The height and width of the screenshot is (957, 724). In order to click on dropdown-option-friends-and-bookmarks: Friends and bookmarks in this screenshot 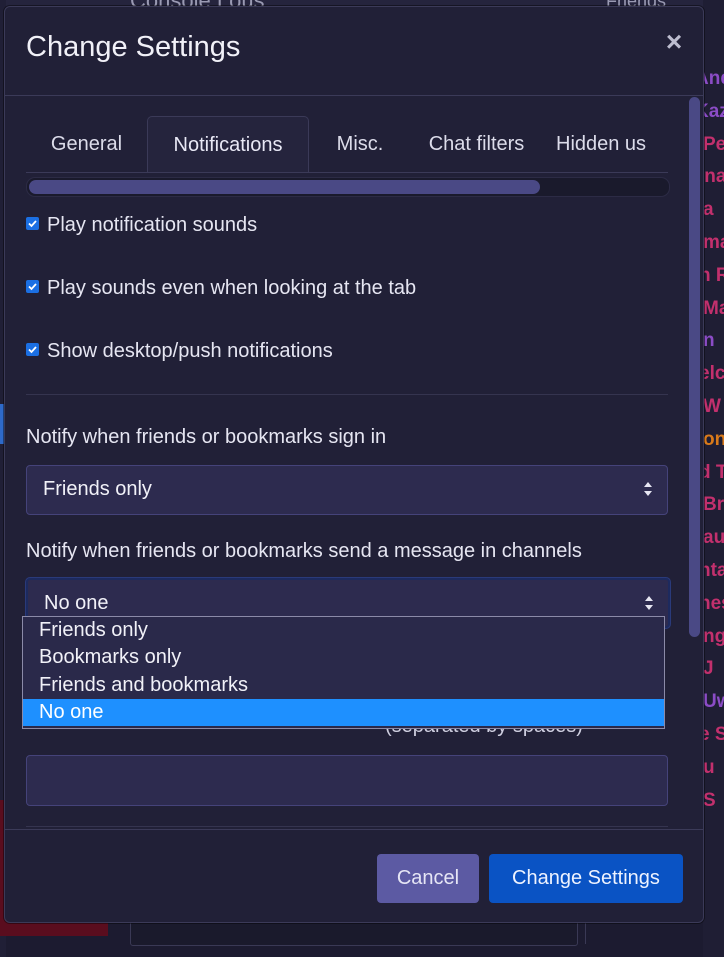, I will do `click(343, 685)`.